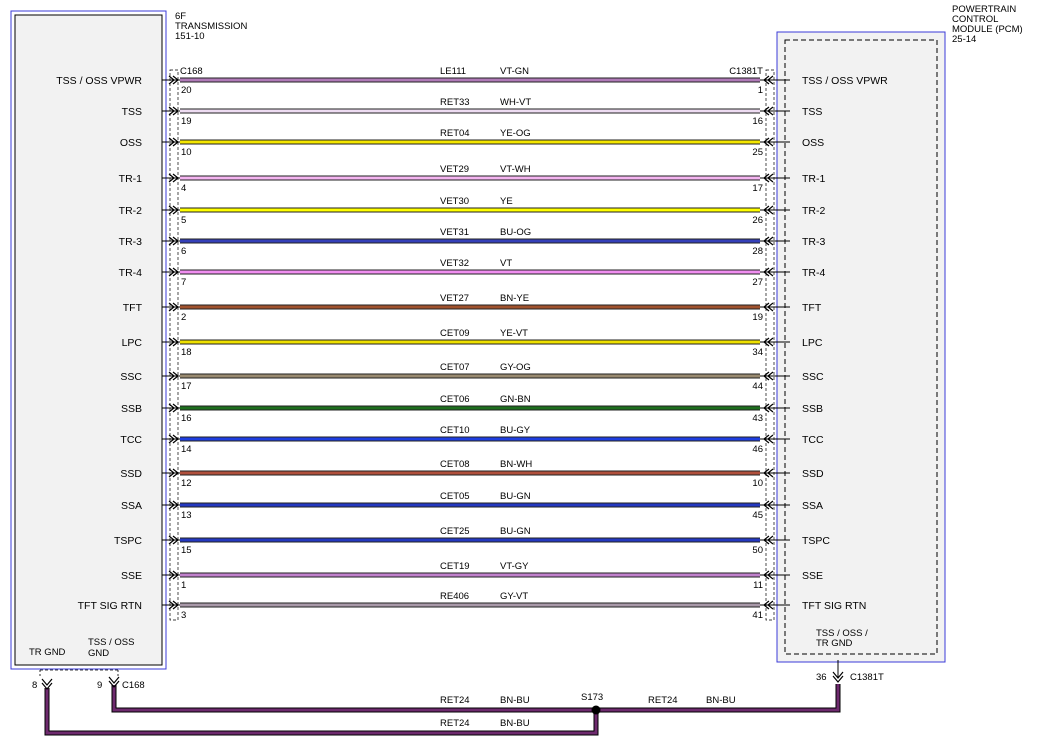  What do you see at coordinates (663, 700) in the screenshot?
I see `ground-upper-right-circuit: RET24` at bounding box center [663, 700].